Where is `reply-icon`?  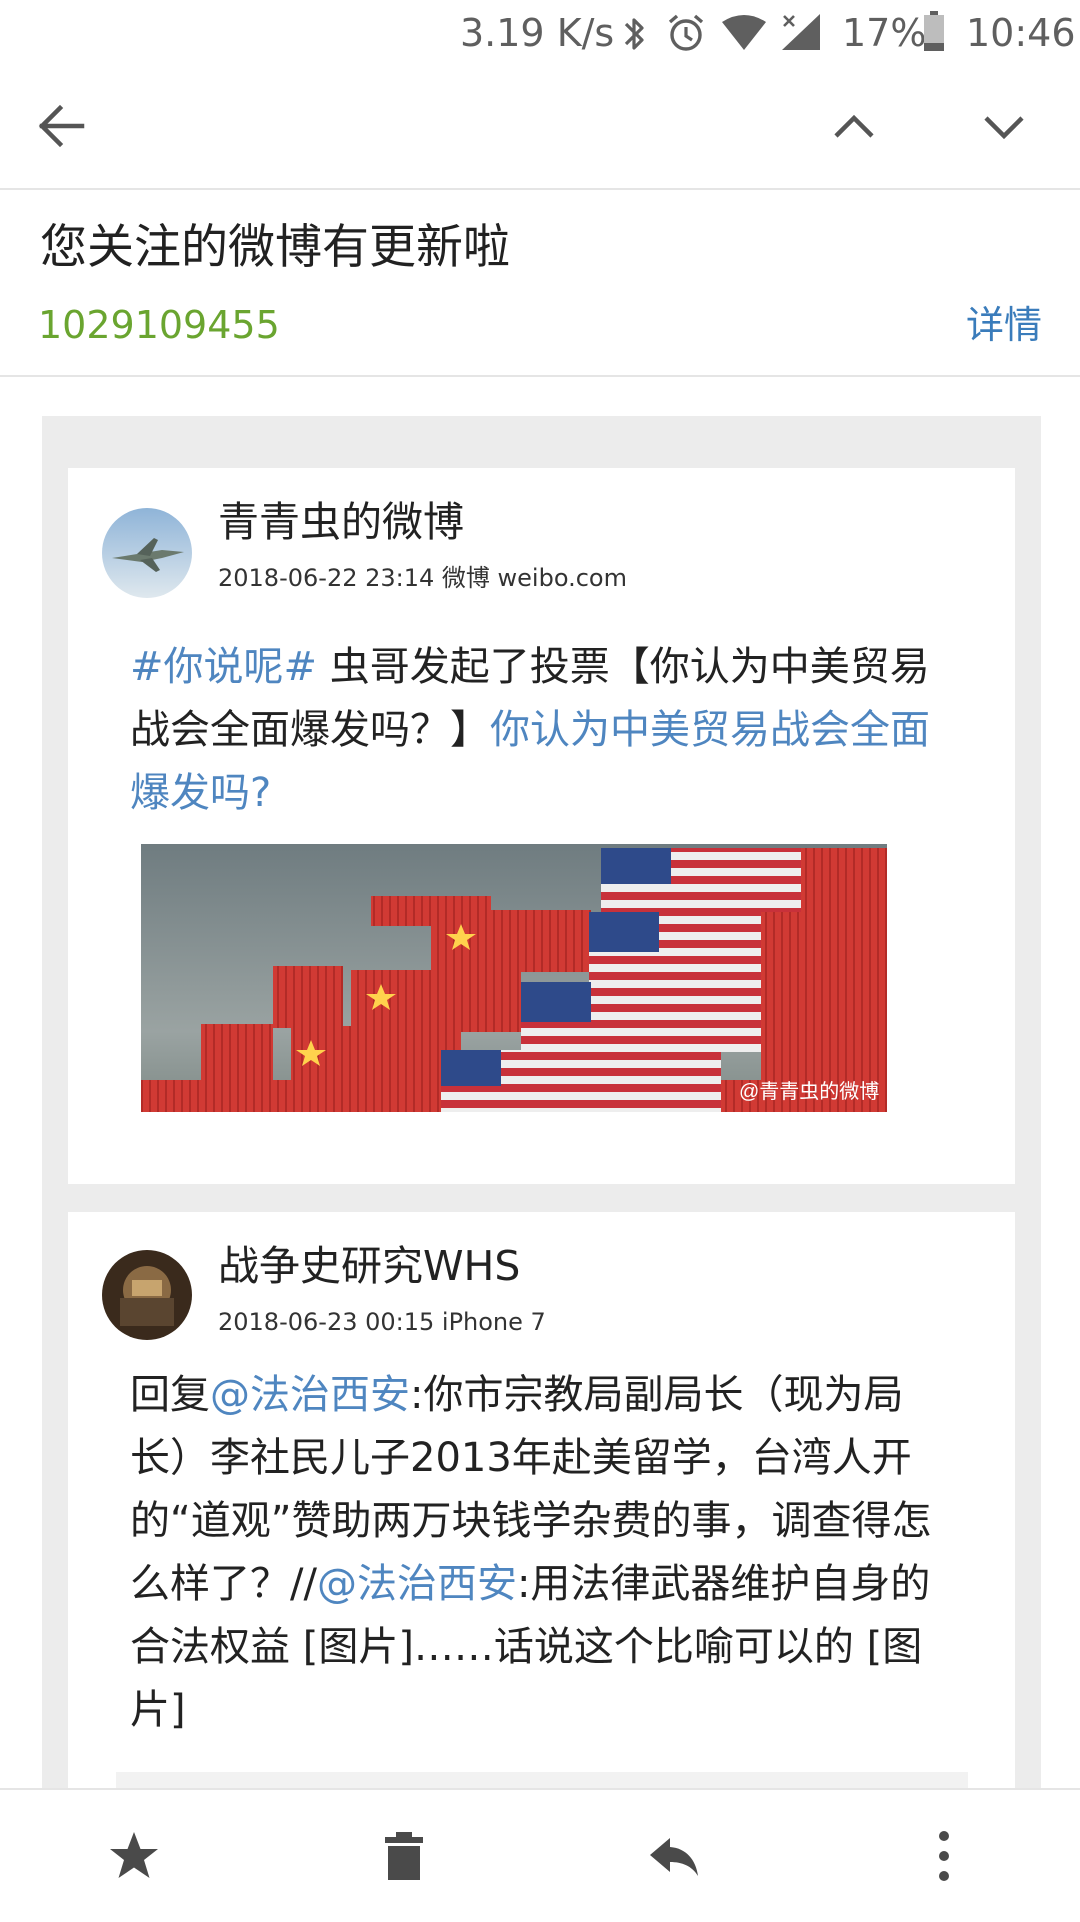
reply-icon is located at coordinates (674, 1857).